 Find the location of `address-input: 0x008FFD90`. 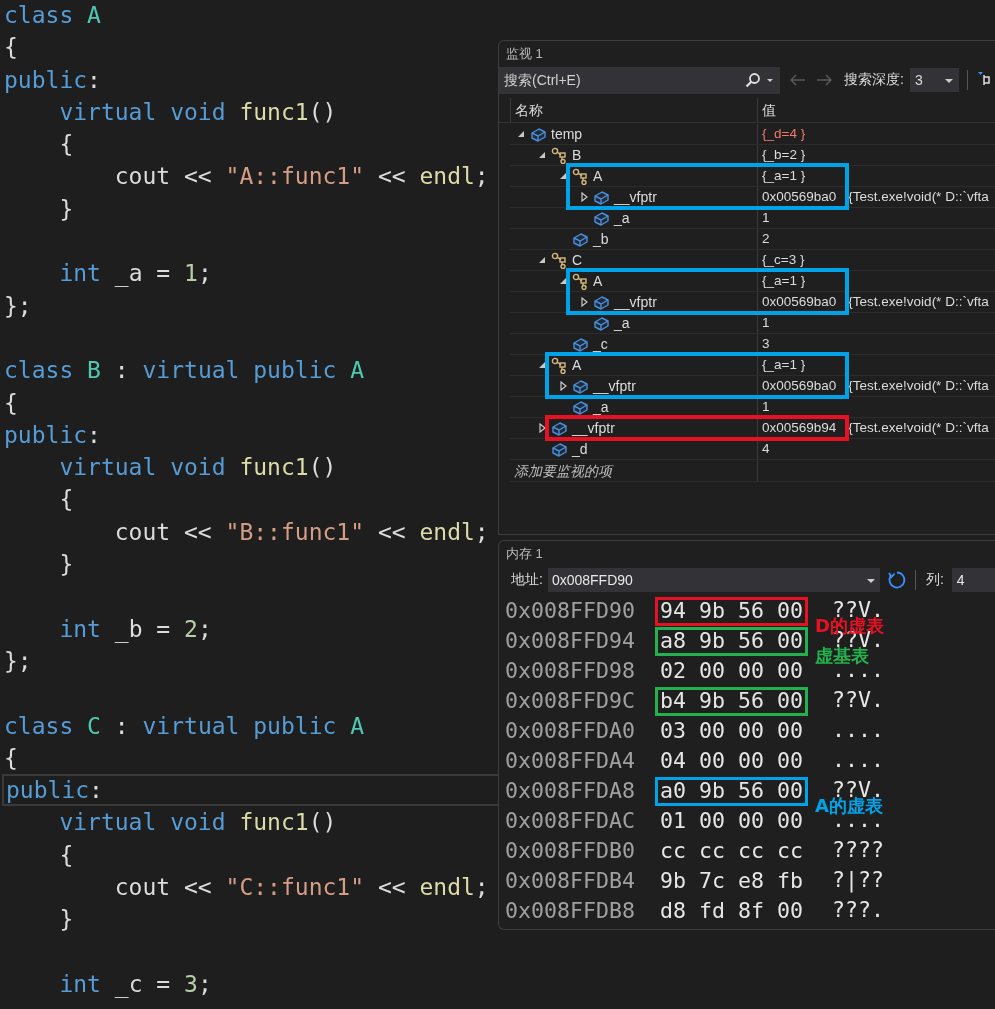

address-input: 0x008FFD90 is located at coordinates (708, 579).